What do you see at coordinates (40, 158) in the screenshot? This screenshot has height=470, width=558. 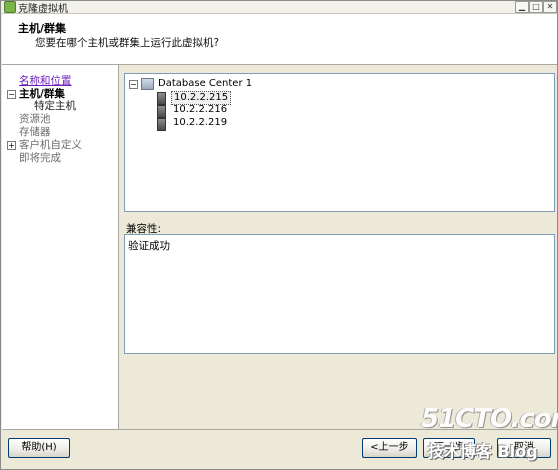 I see `step-ready-to-complete: 即将完成` at bounding box center [40, 158].